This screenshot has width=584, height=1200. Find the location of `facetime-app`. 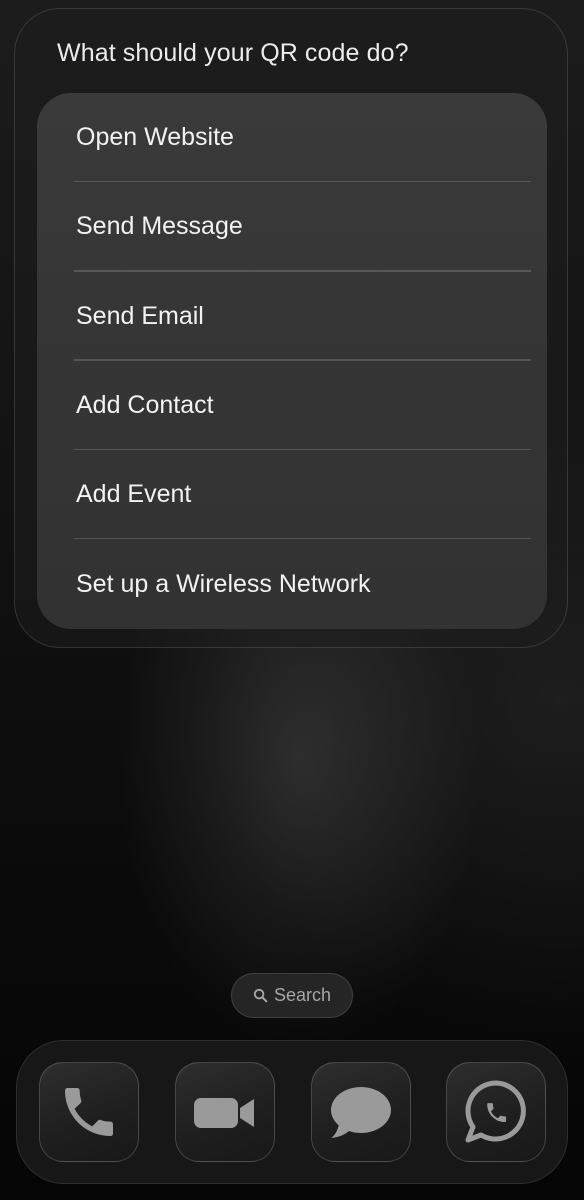

facetime-app is located at coordinates (225, 1112).